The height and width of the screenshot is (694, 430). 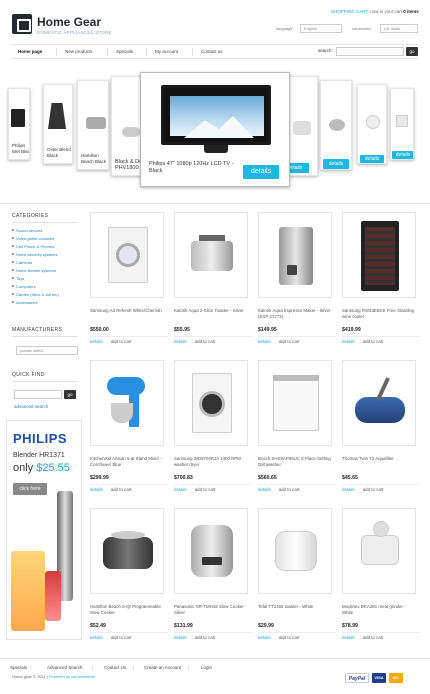 What do you see at coordinates (295, 551) in the screenshot?
I see `white-toaster-image` at bounding box center [295, 551].